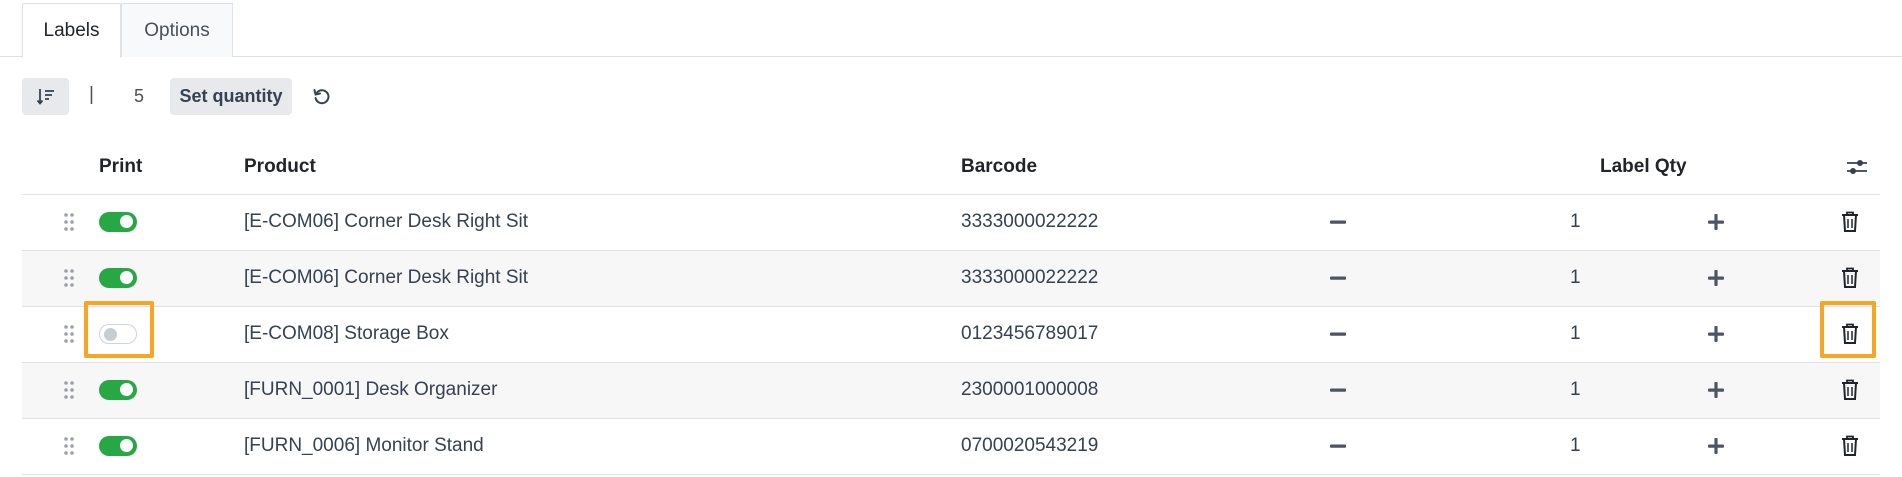 The height and width of the screenshot is (477, 1902). What do you see at coordinates (177, 30) in the screenshot?
I see `tab-options: Options` at bounding box center [177, 30].